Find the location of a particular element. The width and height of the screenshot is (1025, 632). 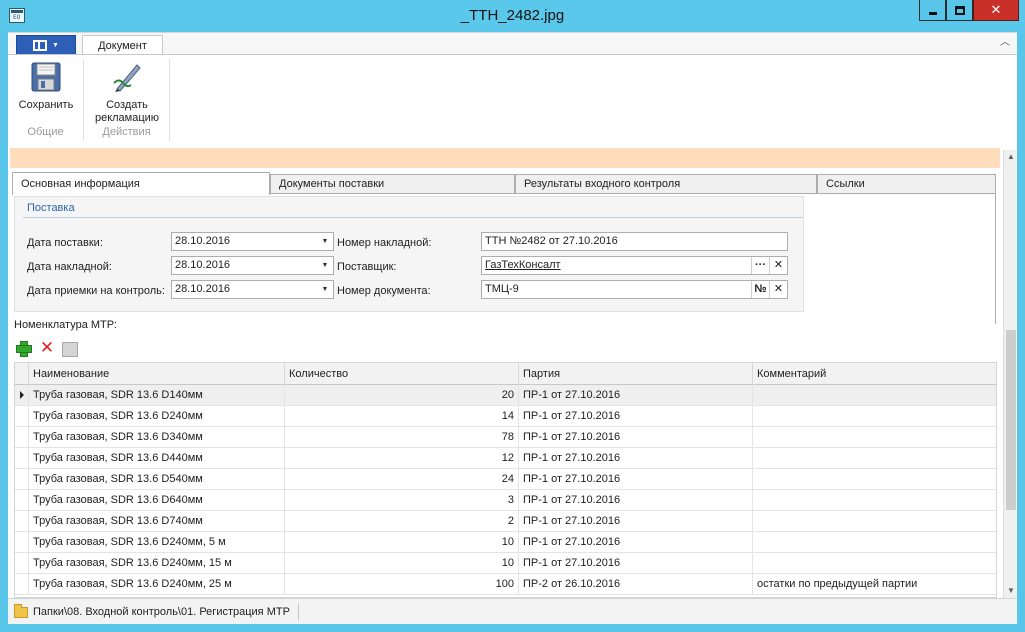

create-claim-button: Создать рекламацию is located at coordinates (127, 92).